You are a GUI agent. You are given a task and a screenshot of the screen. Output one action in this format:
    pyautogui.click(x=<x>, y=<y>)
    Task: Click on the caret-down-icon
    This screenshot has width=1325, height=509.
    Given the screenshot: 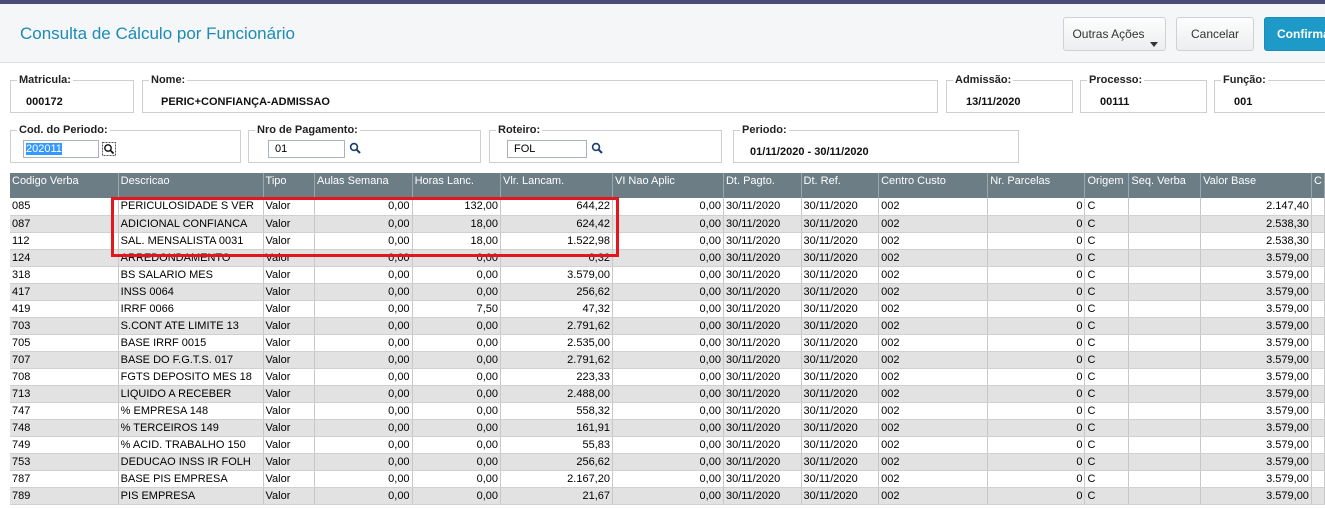 What is the action you would take?
    pyautogui.click(x=1154, y=44)
    